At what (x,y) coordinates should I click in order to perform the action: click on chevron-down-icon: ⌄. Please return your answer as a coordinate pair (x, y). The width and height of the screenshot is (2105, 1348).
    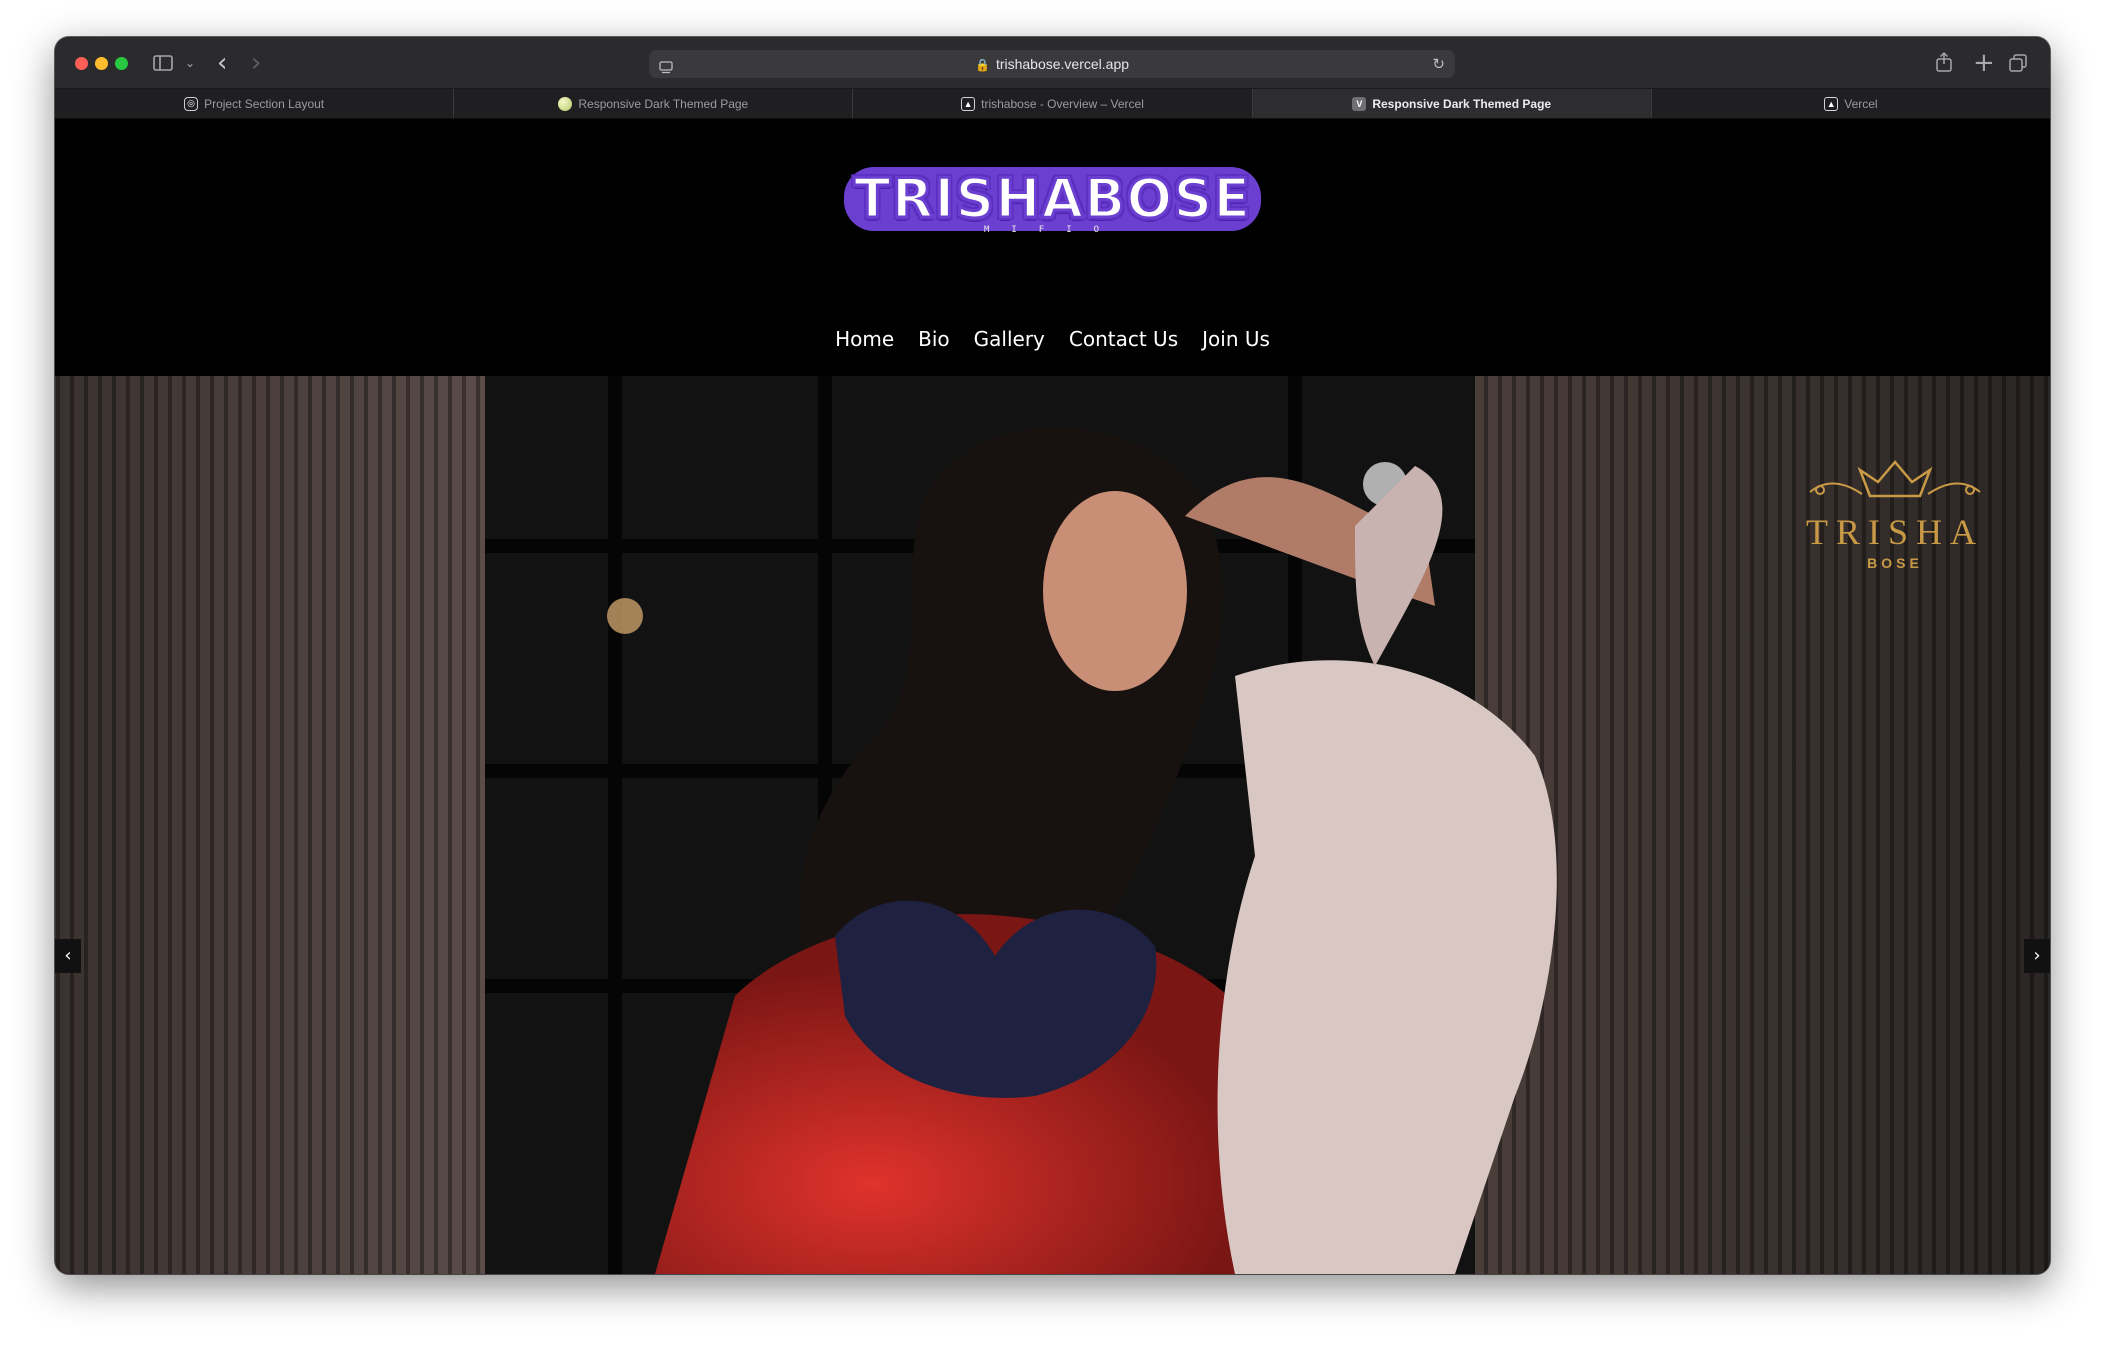
    Looking at the image, I should click on (190, 63).